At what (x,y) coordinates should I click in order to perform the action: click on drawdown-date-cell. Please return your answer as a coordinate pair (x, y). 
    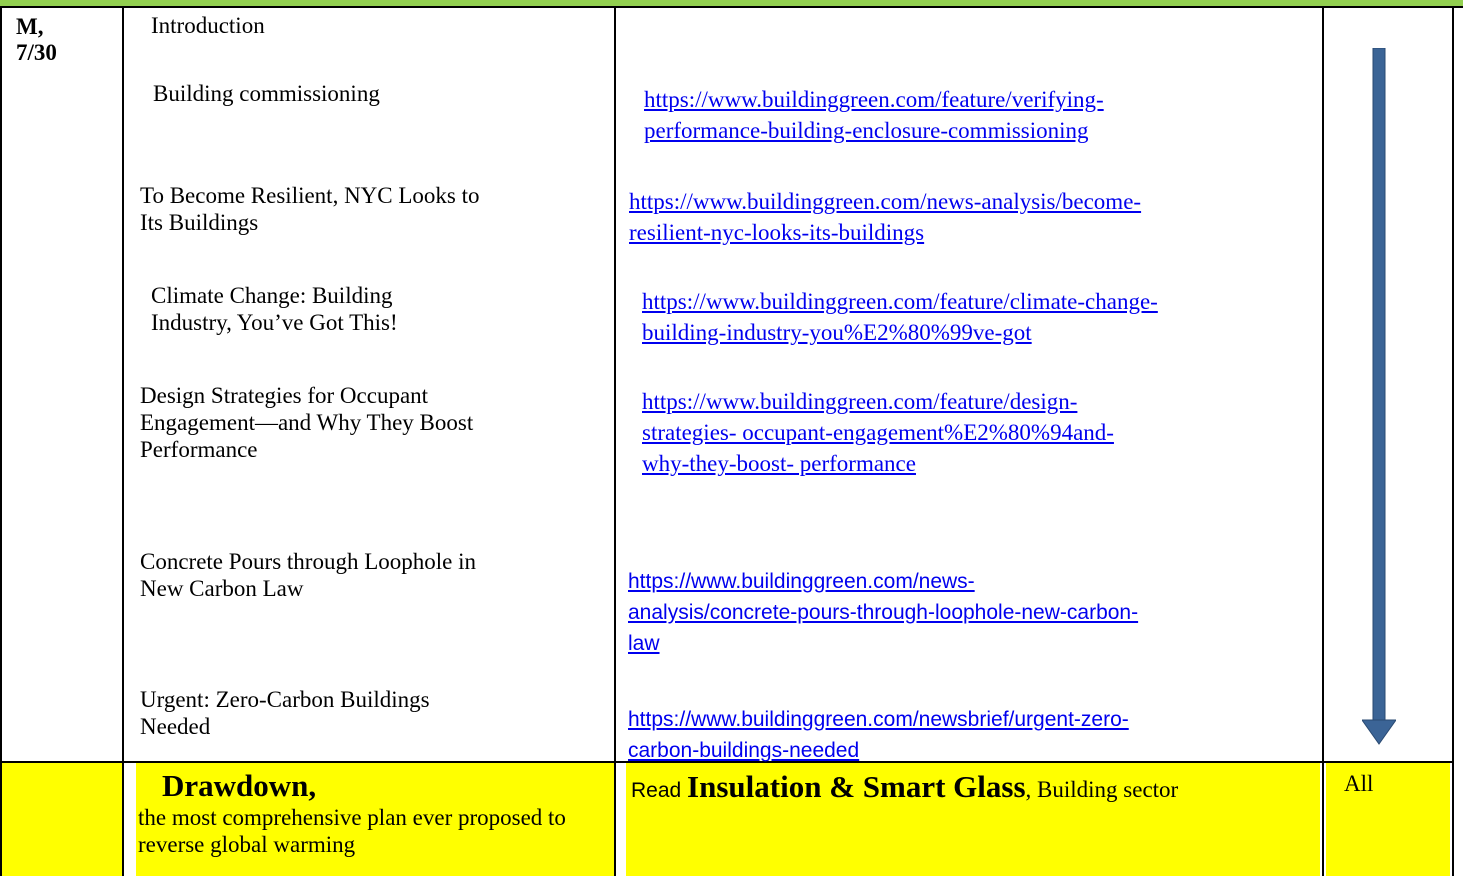
    Looking at the image, I should click on (61, 819).